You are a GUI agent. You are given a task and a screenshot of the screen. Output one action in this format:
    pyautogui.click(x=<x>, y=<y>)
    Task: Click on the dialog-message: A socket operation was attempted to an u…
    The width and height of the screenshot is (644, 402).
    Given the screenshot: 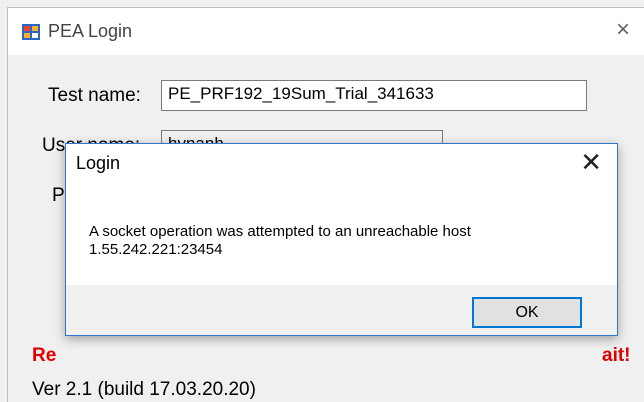 What is the action you would take?
    pyautogui.click(x=280, y=241)
    